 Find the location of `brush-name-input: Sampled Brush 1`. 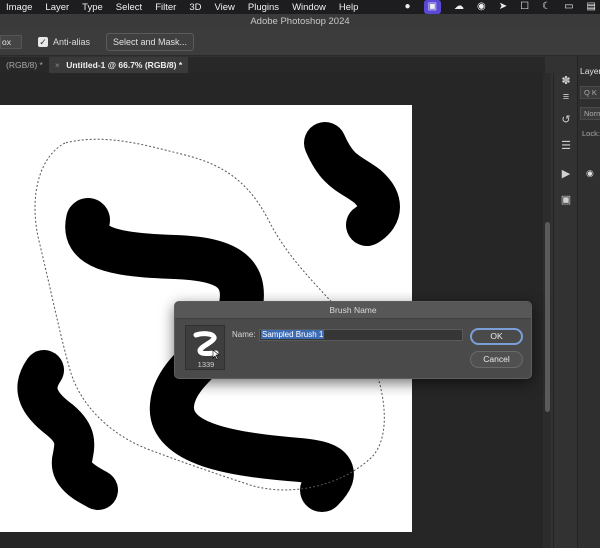

brush-name-input: Sampled Brush 1 is located at coordinates (361, 335).